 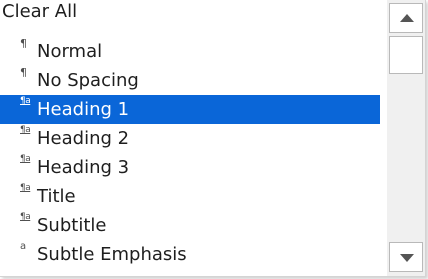 I want to click on style-label: Subtitle, so click(x=72, y=225).